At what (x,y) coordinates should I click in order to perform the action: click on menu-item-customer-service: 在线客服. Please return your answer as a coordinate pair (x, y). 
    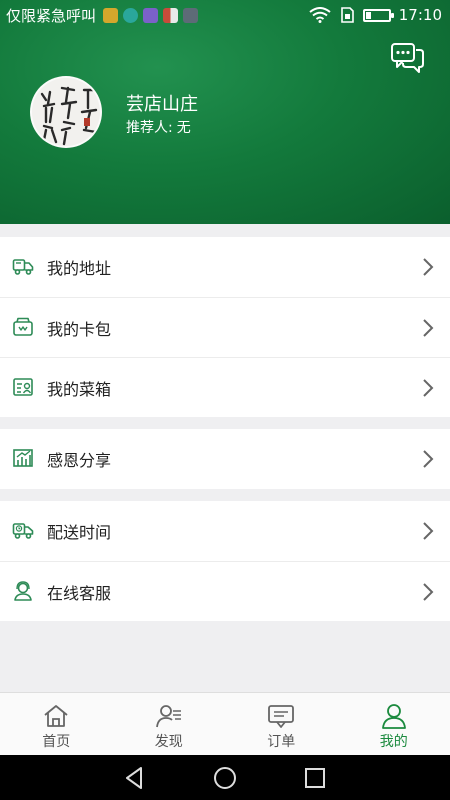
    Looking at the image, I should click on (225, 591).